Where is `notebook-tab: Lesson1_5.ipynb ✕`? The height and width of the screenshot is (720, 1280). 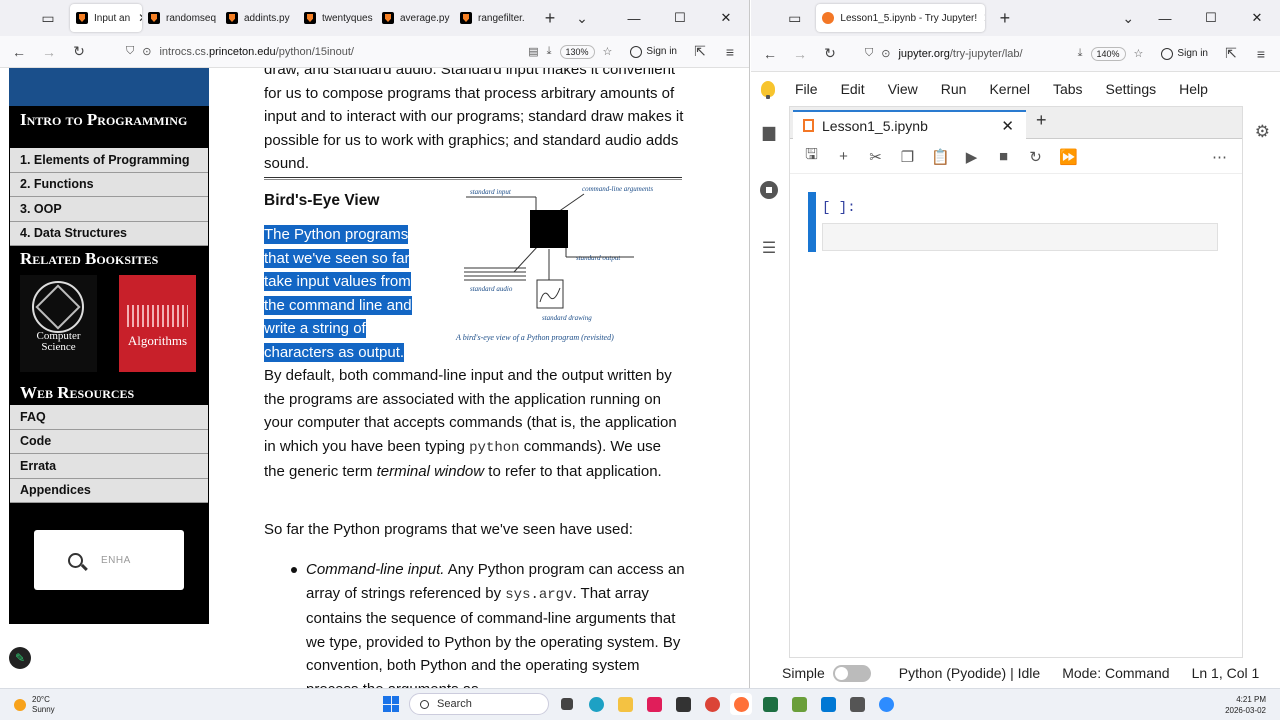 notebook-tab: Lesson1_5.ipynb ✕ is located at coordinates (909, 124).